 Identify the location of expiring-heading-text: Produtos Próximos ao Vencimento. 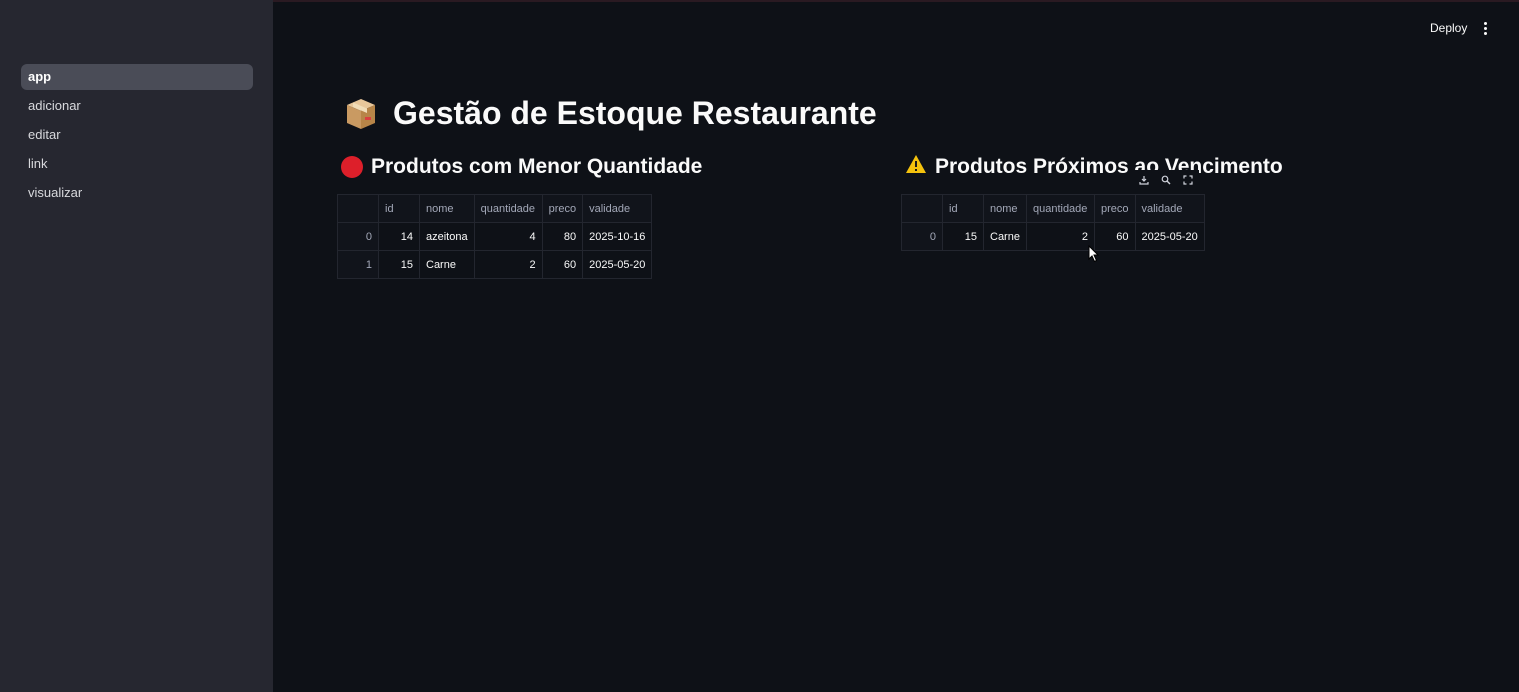
(1109, 166).